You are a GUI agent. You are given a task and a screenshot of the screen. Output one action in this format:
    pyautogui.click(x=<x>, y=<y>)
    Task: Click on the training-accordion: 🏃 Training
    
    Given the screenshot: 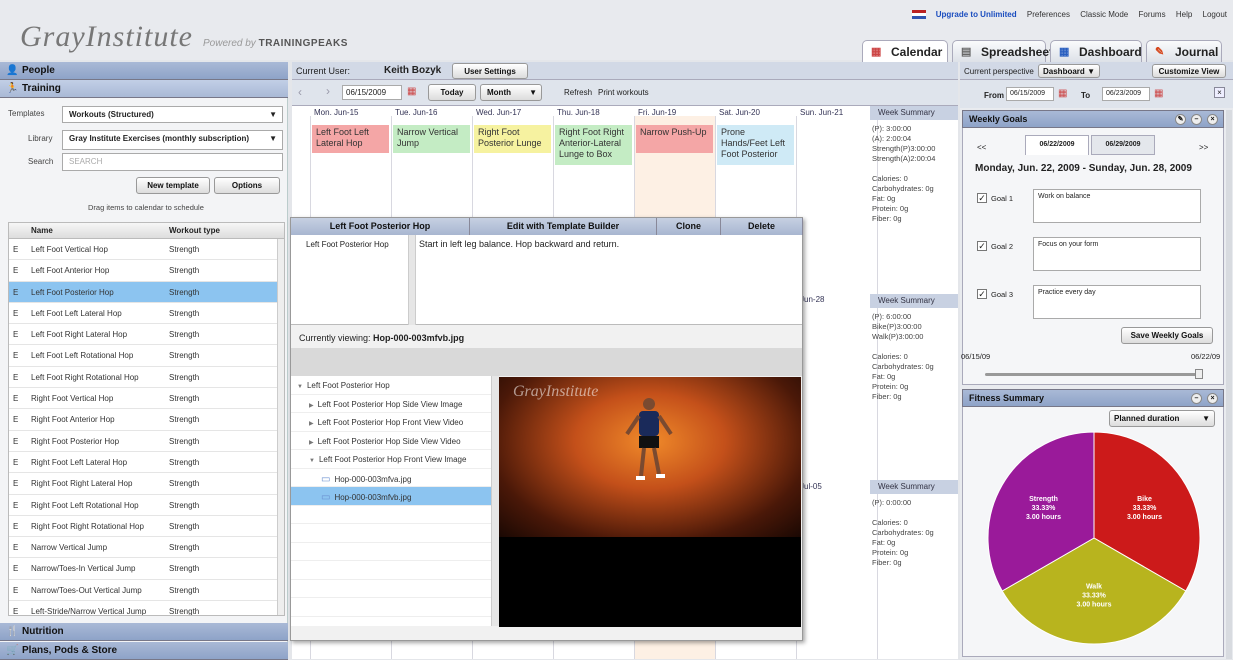 What is the action you would take?
    pyautogui.click(x=144, y=89)
    